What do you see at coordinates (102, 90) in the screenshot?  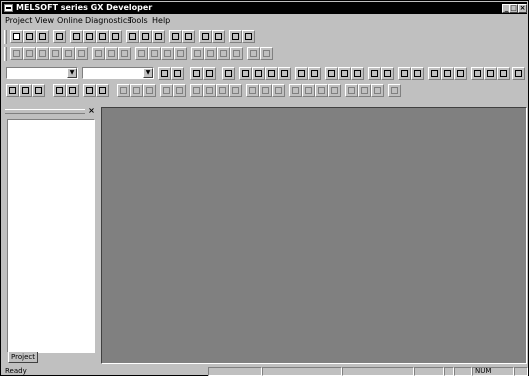 I see `sfc-branch-icon` at bounding box center [102, 90].